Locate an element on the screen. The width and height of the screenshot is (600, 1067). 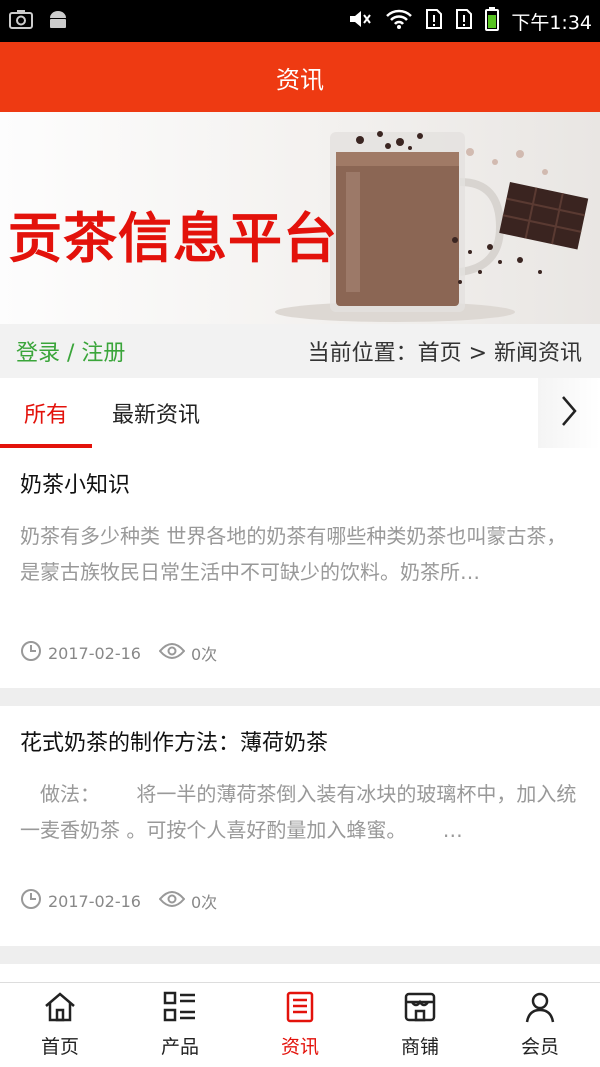
mute-icon is located at coordinates (360, 21).